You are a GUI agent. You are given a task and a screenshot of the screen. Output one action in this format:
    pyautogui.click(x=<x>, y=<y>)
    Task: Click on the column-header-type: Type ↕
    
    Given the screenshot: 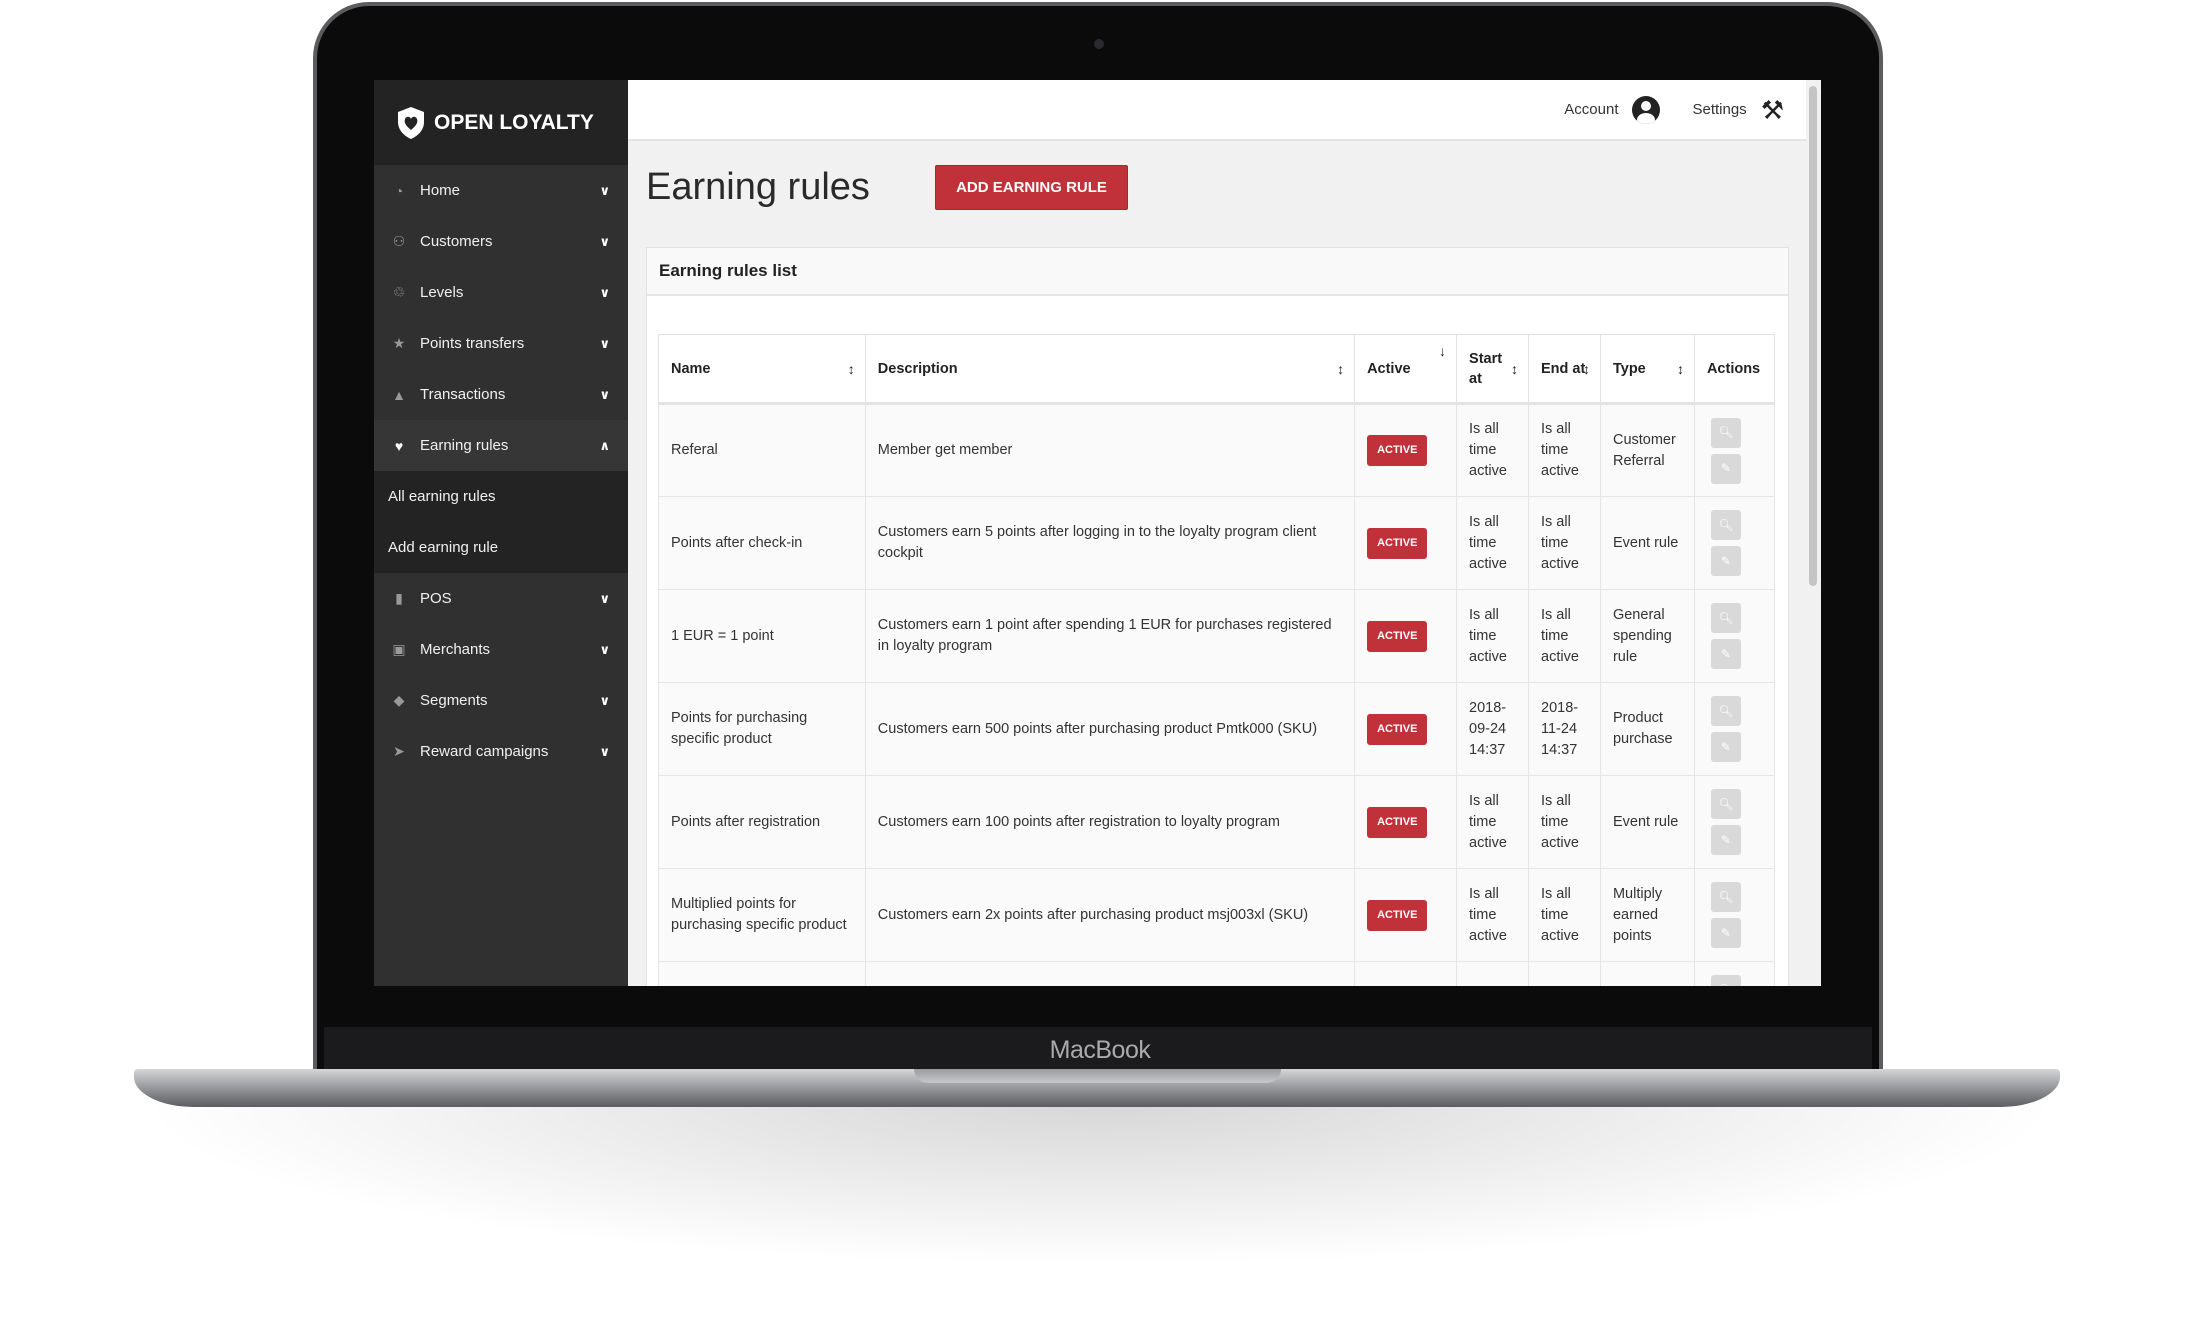 What is the action you would take?
    pyautogui.click(x=1647, y=369)
    